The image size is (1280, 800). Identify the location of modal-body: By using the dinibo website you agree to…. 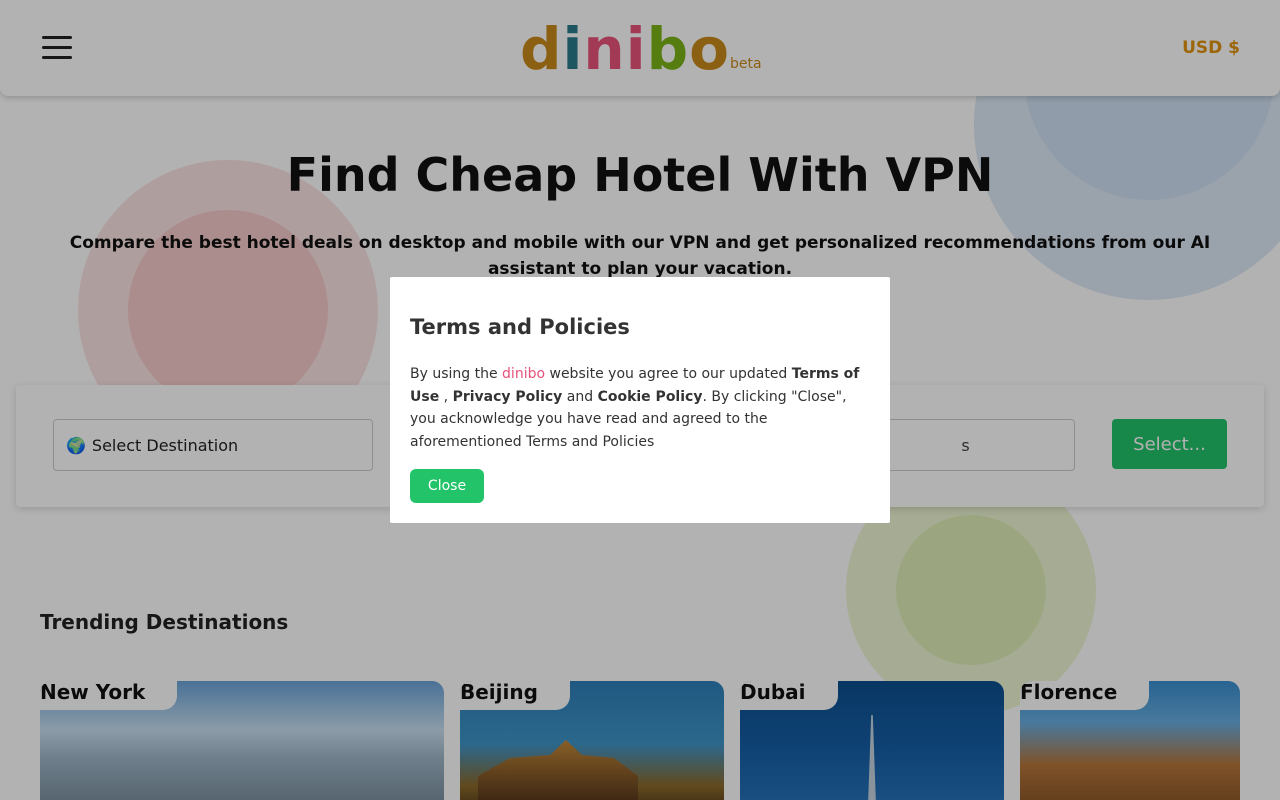
(640, 408).